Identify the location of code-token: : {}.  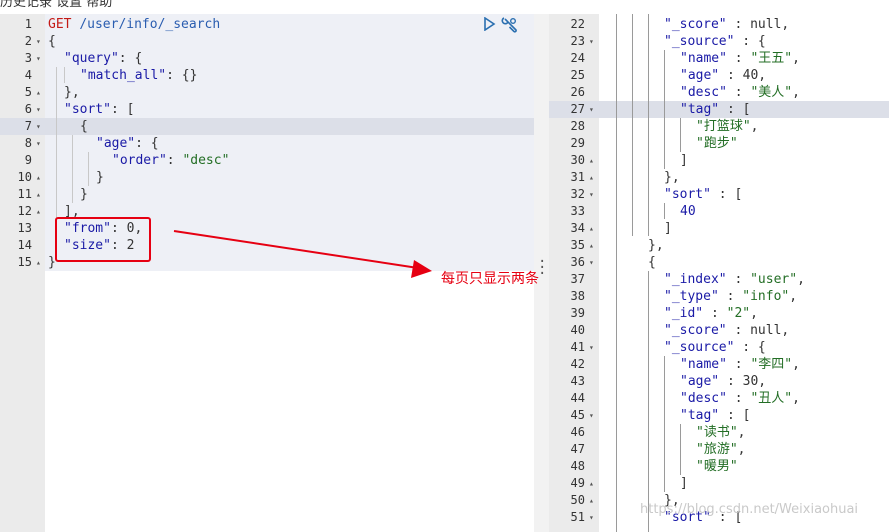
(182, 75).